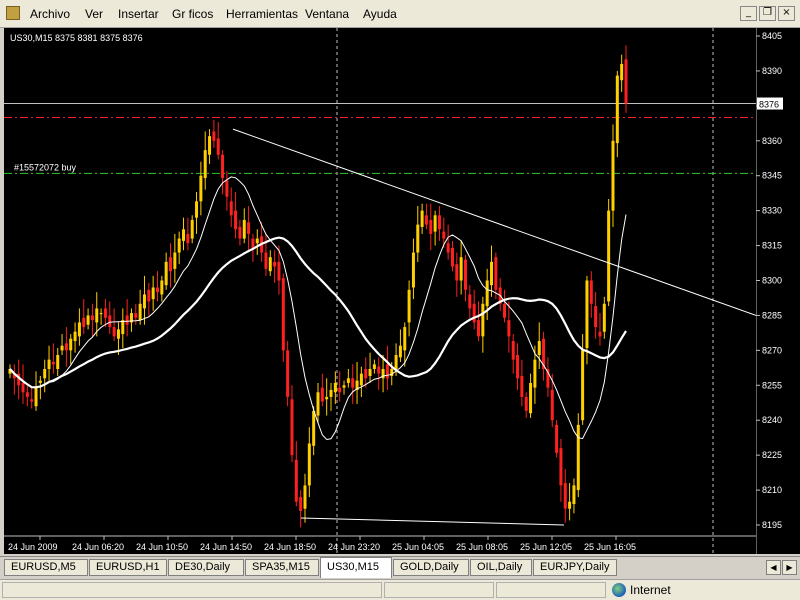 Image resolution: width=800 pixels, height=600 pixels. What do you see at coordinates (282, 567) in the screenshot?
I see `tab-spa35-m15: SPA35,M15` at bounding box center [282, 567].